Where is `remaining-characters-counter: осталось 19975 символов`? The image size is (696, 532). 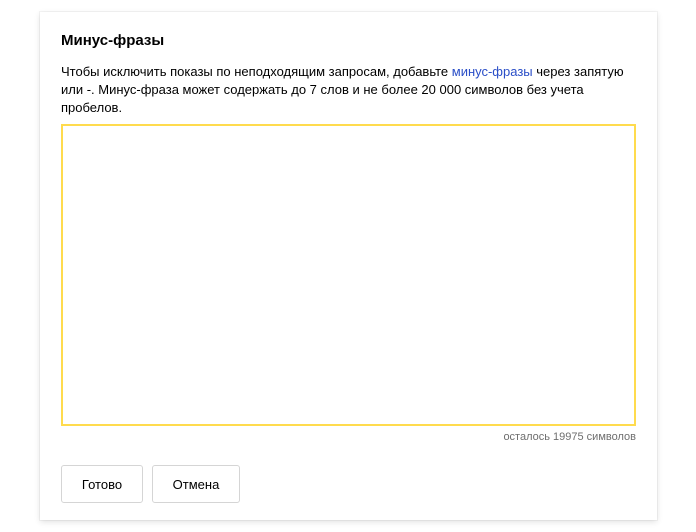 remaining-characters-counter: осталось 19975 символов is located at coordinates (569, 437).